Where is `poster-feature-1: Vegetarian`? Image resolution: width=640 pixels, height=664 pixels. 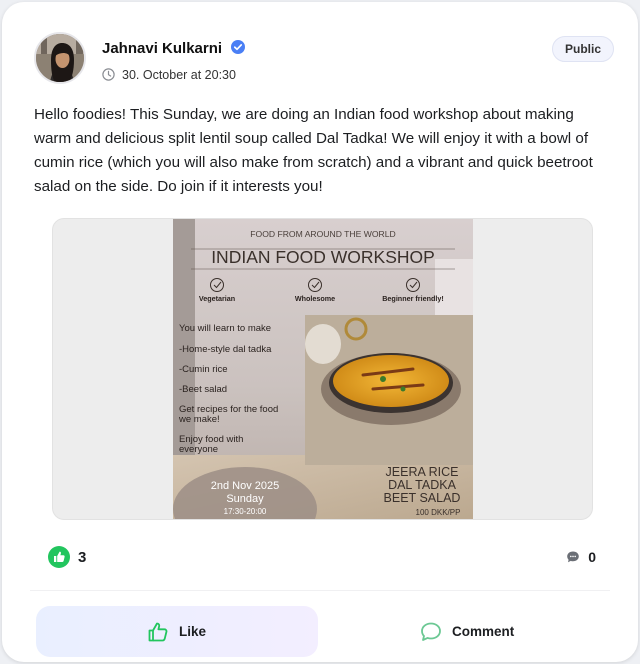
poster-feature-1: Vegetarian is located at coordinates (217, 298).